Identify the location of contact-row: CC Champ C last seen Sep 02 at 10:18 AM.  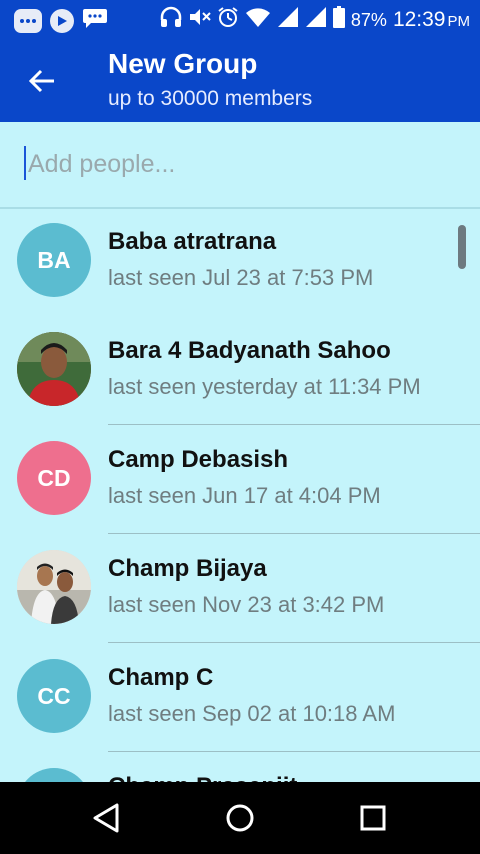
(240, 697).